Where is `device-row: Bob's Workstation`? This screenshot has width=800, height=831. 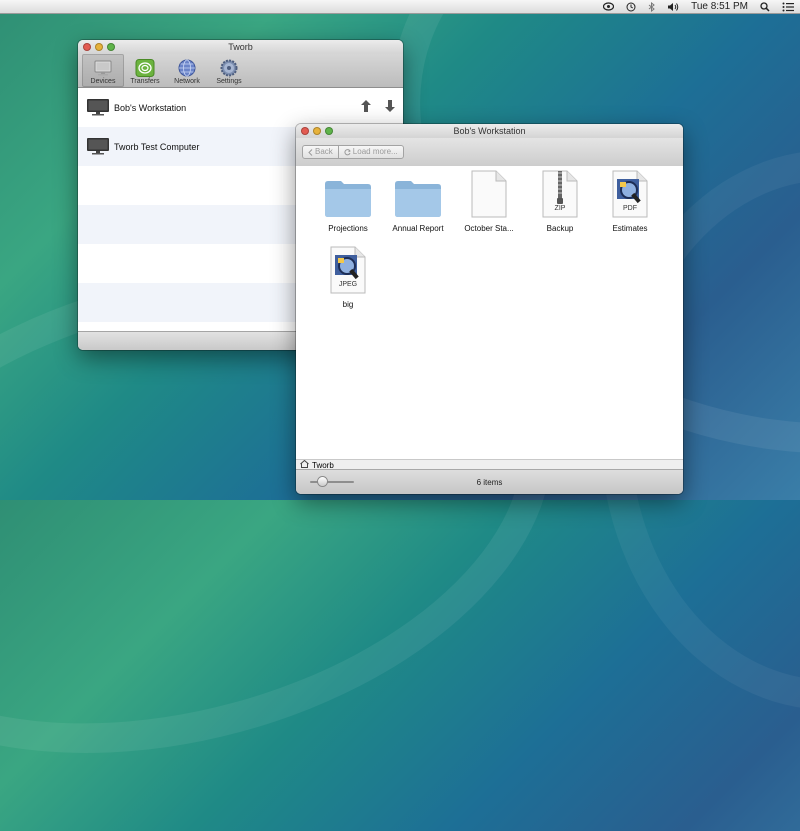
device-row: Bob's Workstation is located at coordinates (240, 107).